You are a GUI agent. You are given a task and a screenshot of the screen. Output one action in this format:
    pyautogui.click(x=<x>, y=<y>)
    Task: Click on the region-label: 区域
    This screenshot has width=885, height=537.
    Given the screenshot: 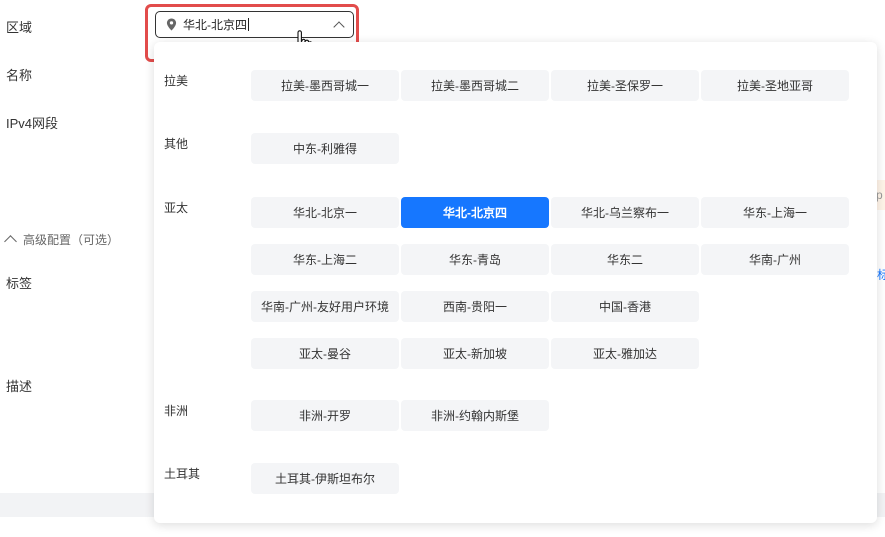 What is the action you would take?
    pyautogui.click(x=19, y=27)
    